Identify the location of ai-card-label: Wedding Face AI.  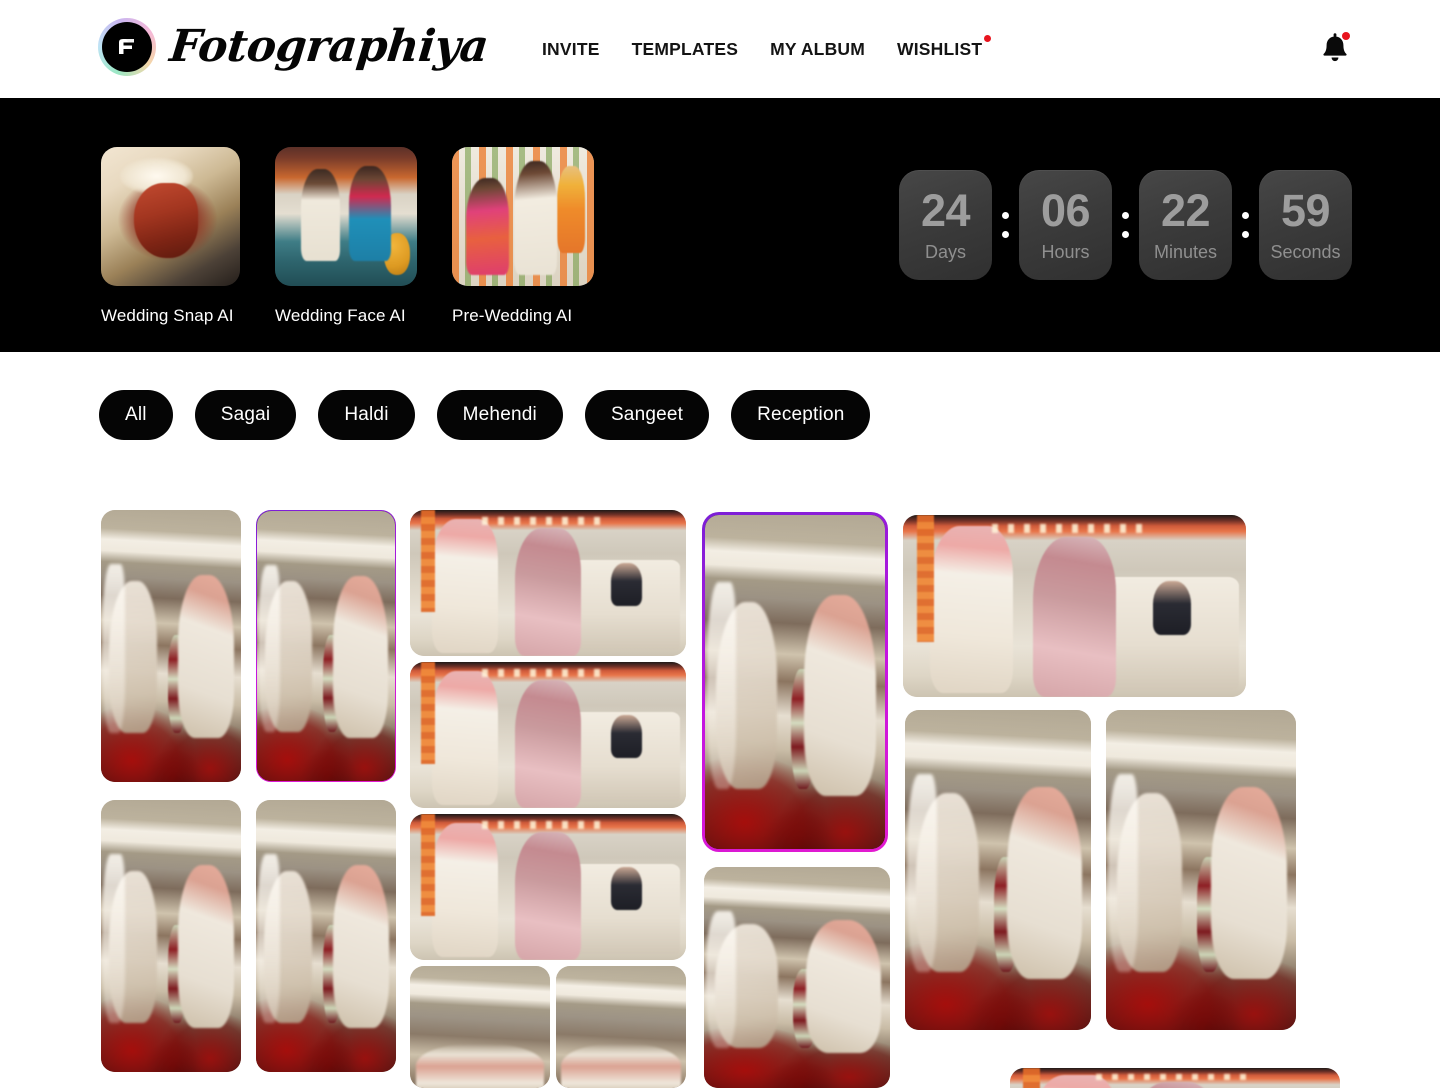
(340, 315).